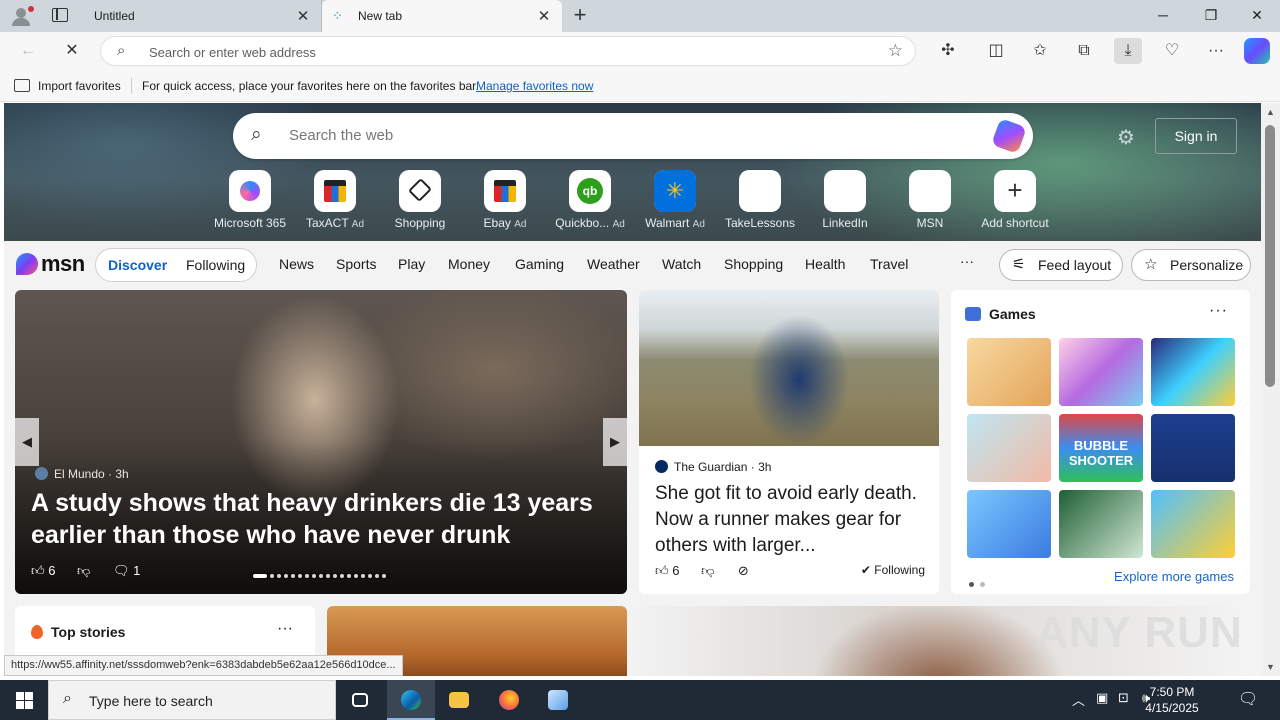  I want to click on game-tile-blocks, so click(1193, 448).